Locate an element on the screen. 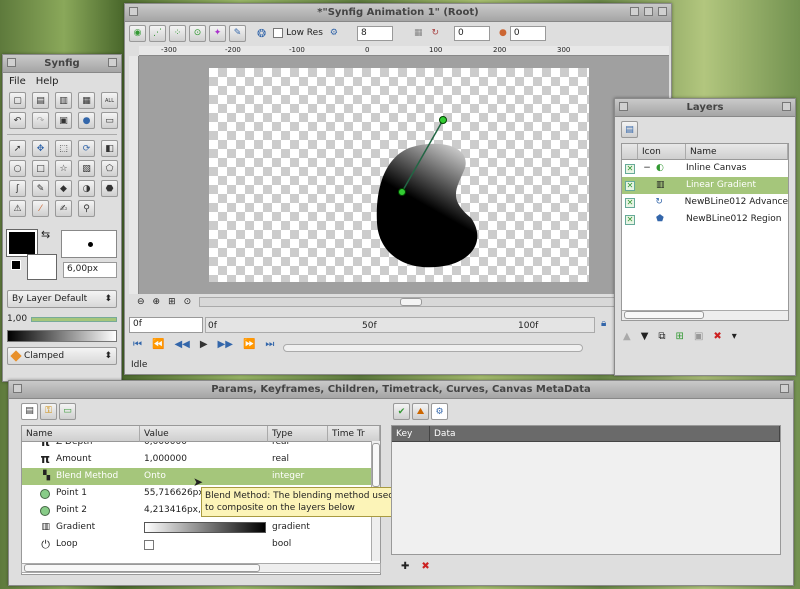 This screenshot has width=800, height=589. keyframes-list-tab-icon: ✔ is located at coordinates (401, 411).